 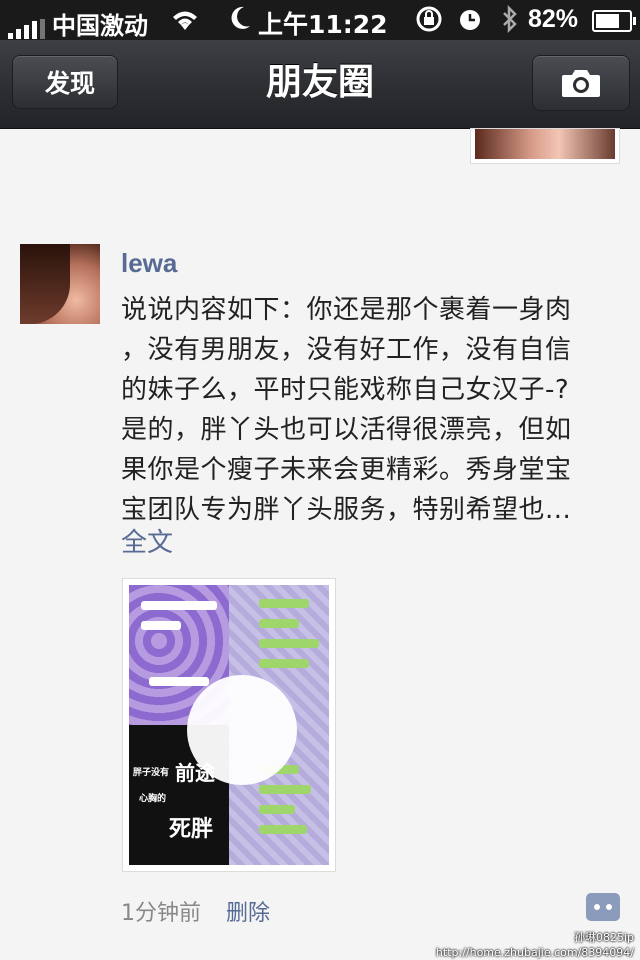 I want to click on comment-icon, so click(x=603, y=907).